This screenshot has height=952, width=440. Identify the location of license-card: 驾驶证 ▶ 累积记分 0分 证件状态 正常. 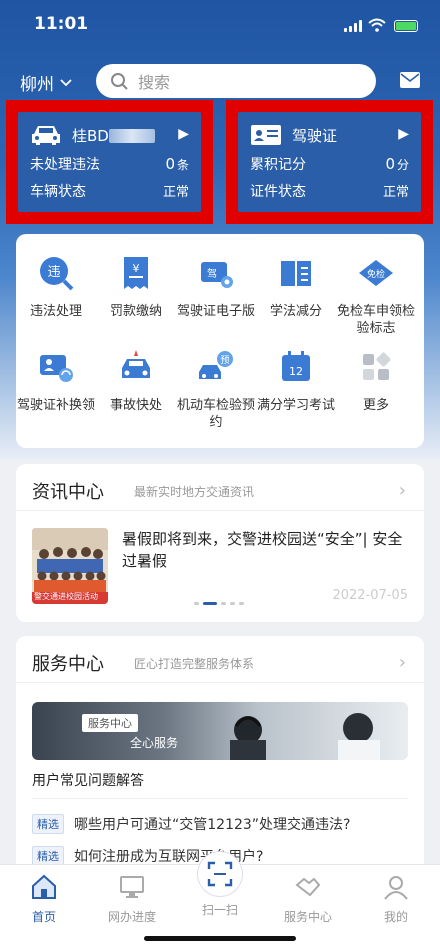
(329, 162).